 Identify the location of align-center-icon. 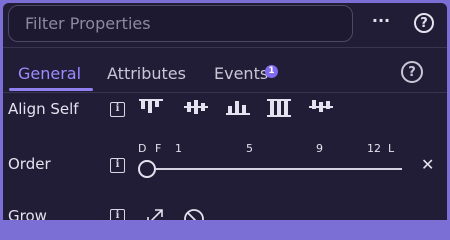
(196, 107).